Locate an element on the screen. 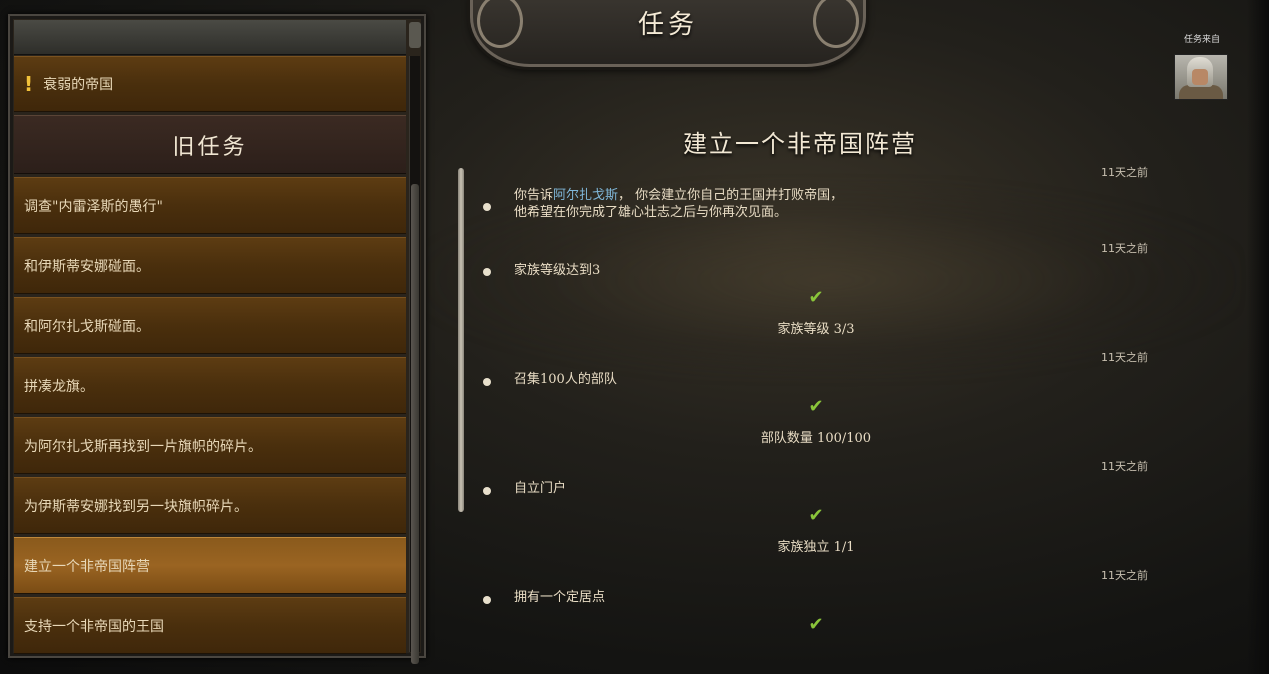 The height and width of the screenshot is (674, 1269). detail-scrollbar is located at coordinates (461, 340).